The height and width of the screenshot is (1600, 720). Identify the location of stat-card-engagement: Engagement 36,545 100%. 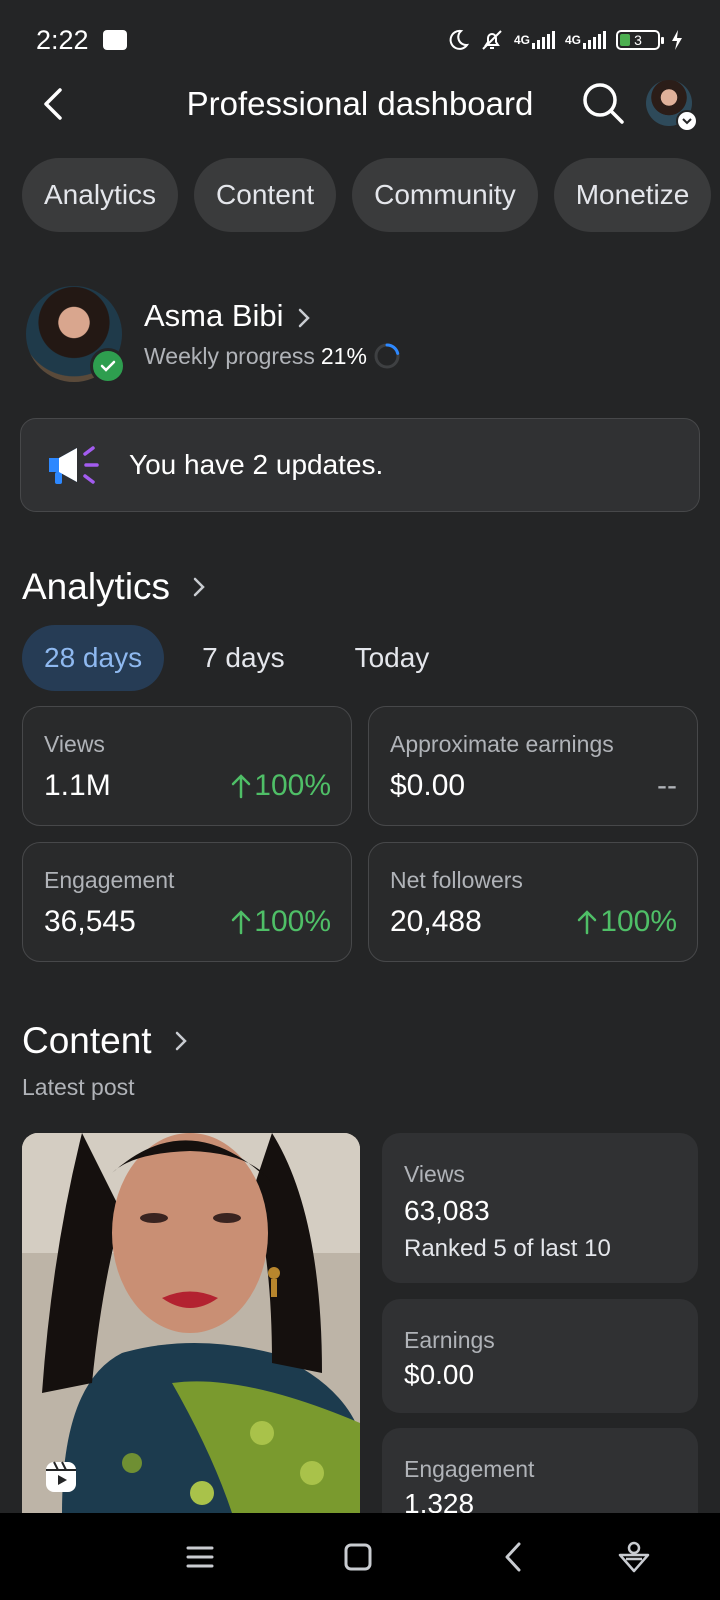
(187, 902).